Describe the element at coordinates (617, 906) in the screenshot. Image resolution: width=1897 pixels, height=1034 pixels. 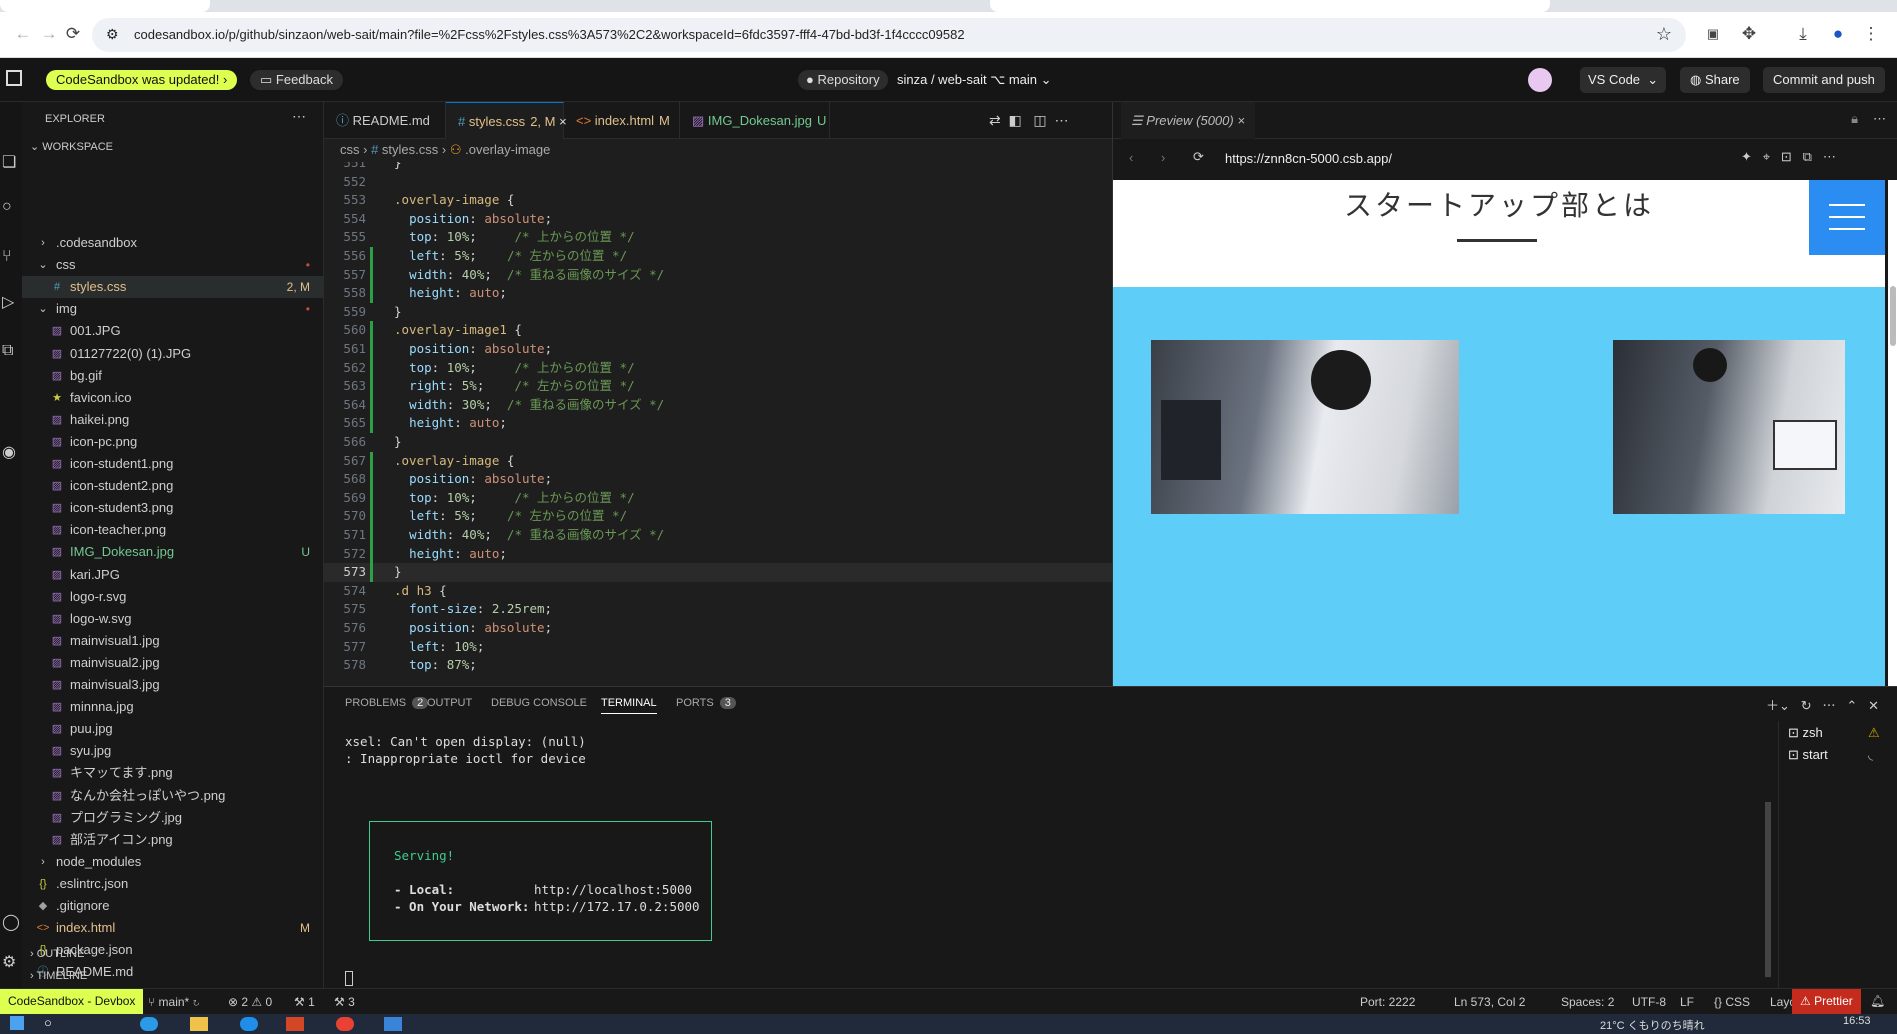
I see `network-url: http://172.17.0.2:5000` at that location.